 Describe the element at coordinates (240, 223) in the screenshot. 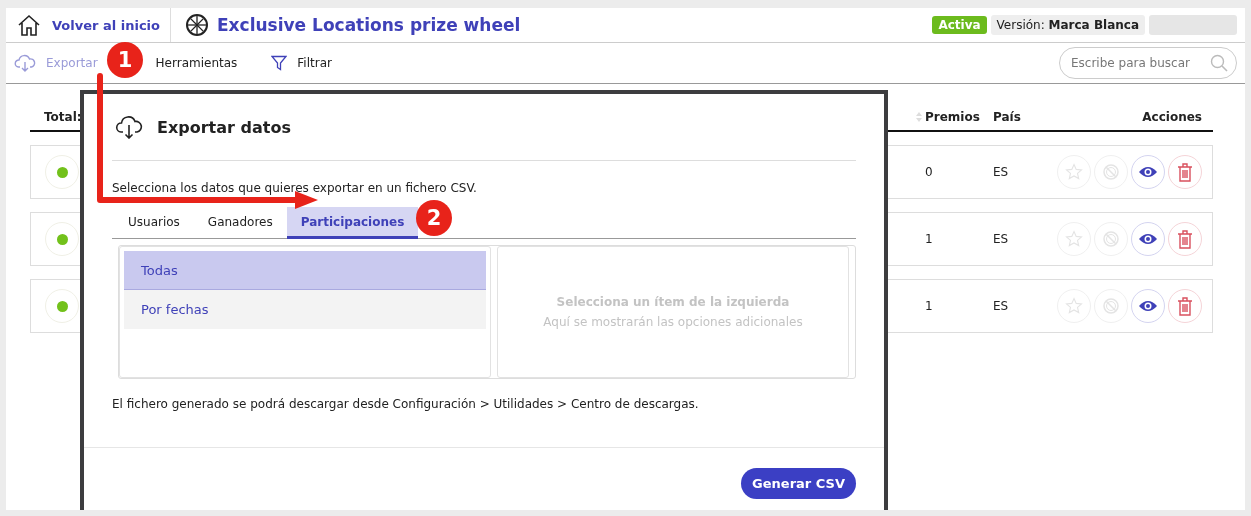

I see `tab: Ganadores` at that location.